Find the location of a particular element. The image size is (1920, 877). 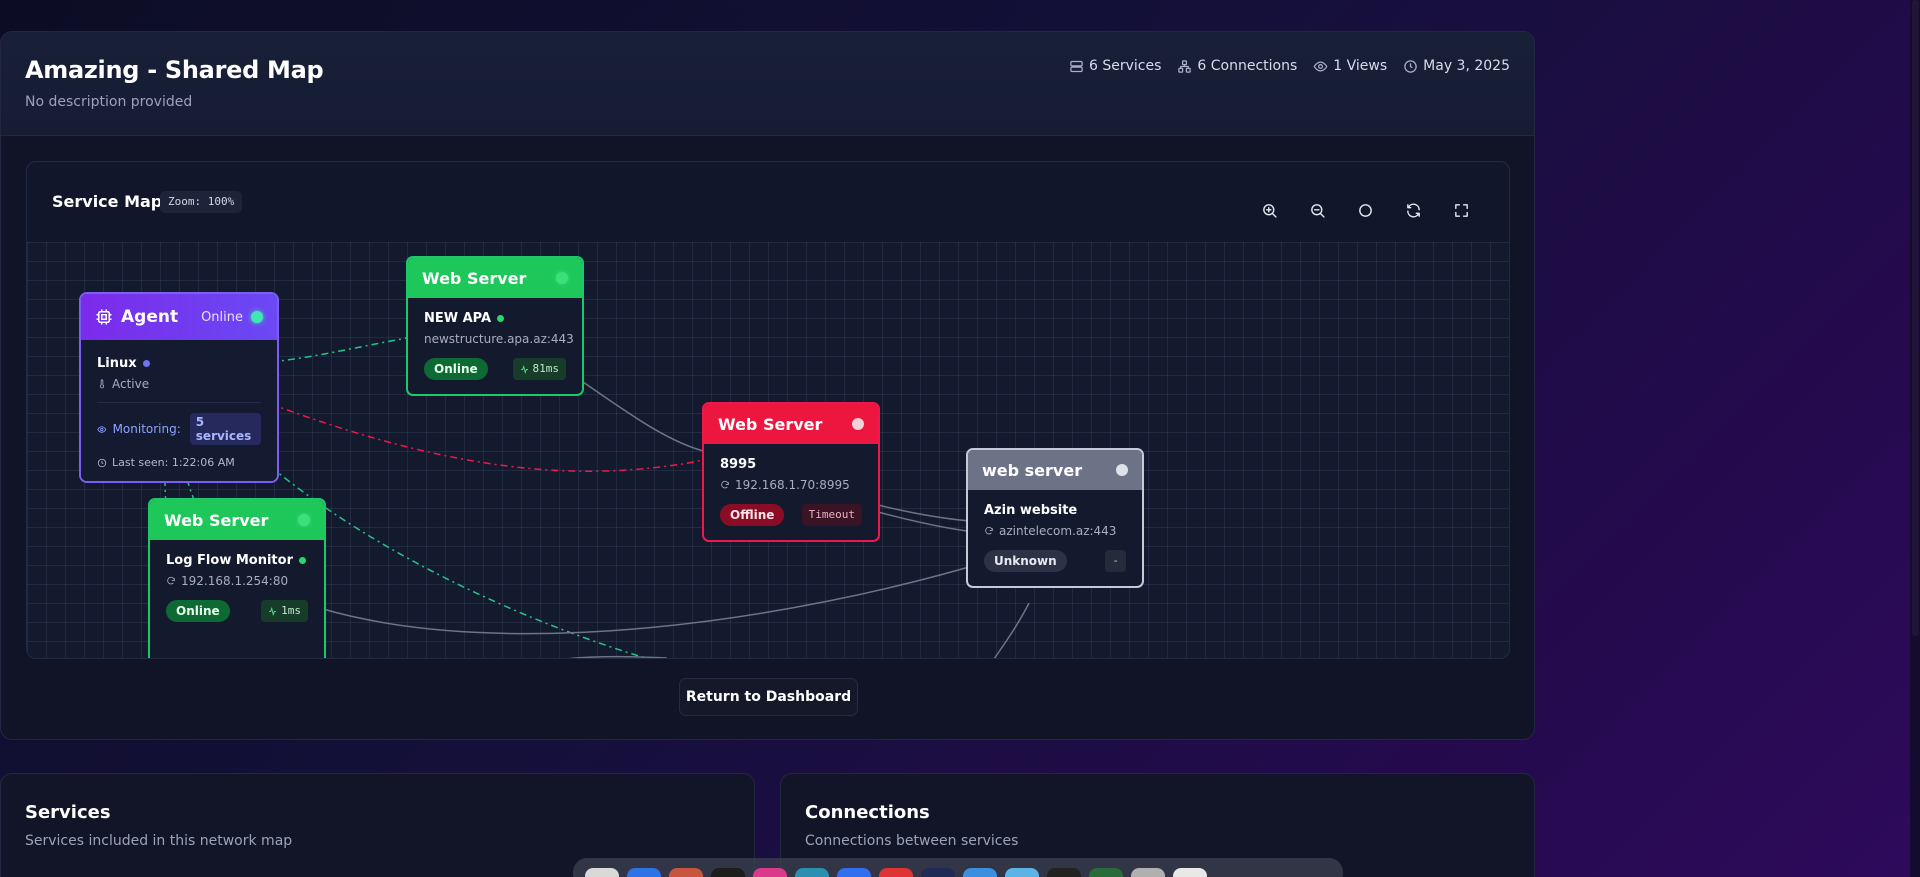

eye-icon is located at coordinates (1320, 66).